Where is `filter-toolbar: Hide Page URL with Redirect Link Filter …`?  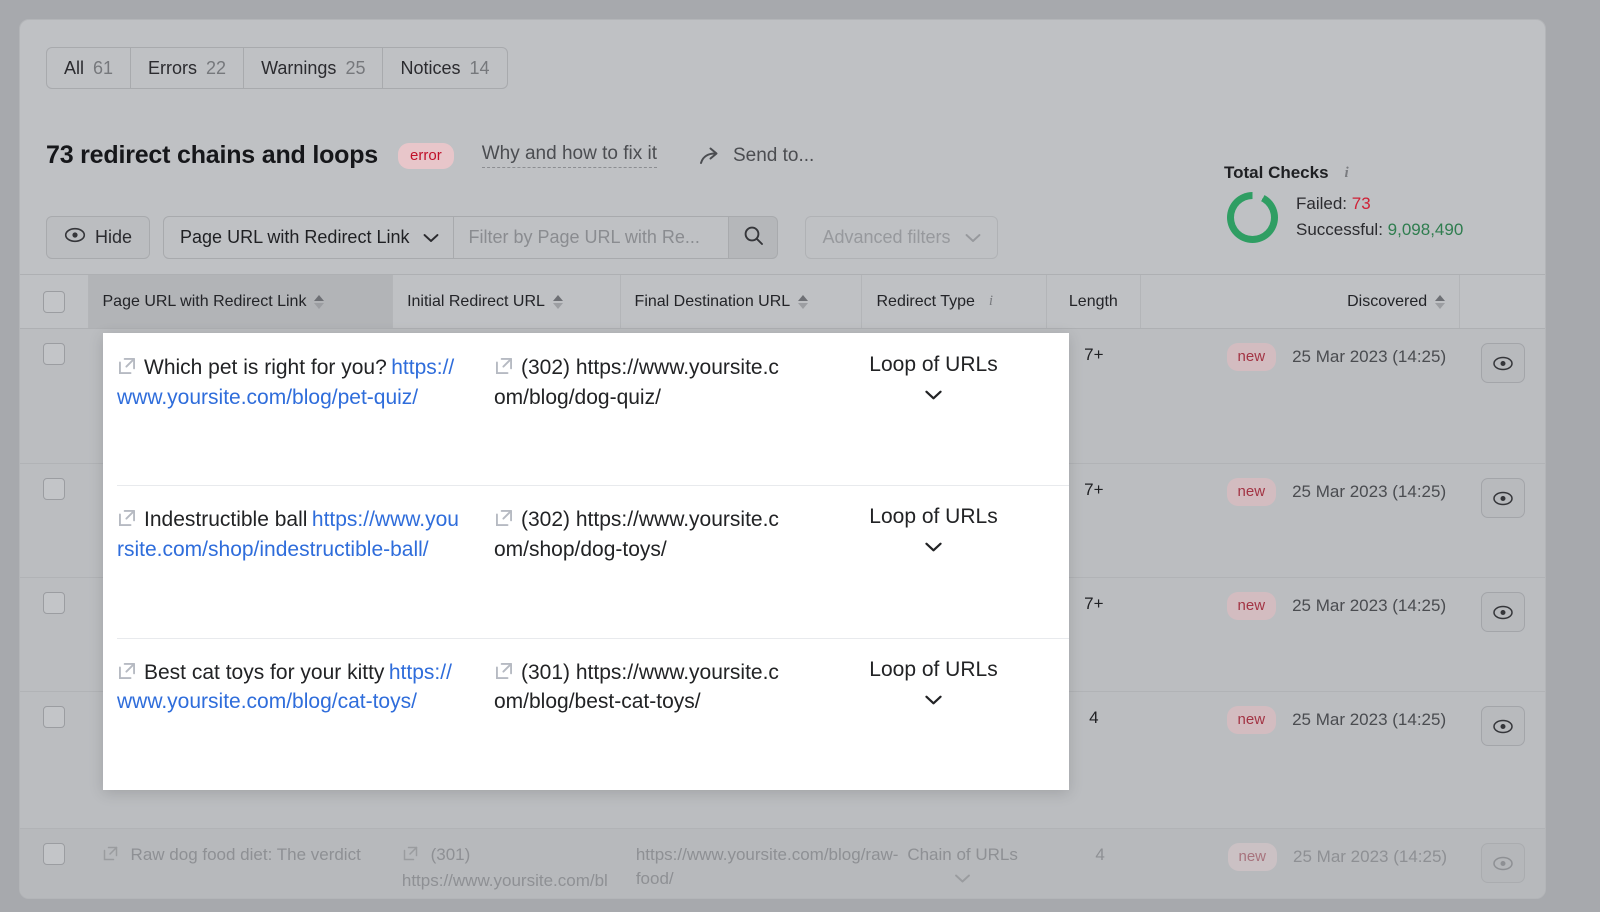 filter-toolbar: Hide Page URL with Redirect Link Filter … is located at coordinates (522, 237).